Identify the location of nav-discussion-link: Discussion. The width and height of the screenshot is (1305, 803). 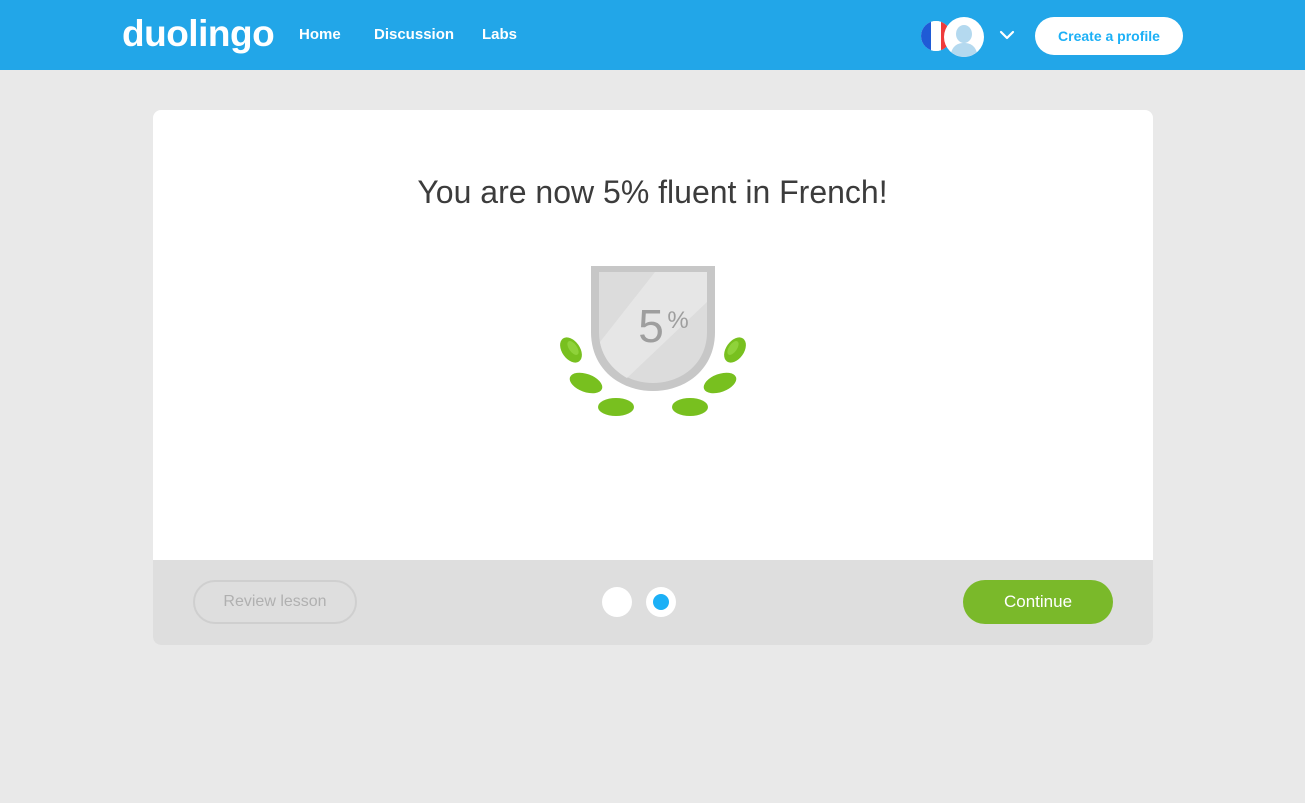
(414, 35).